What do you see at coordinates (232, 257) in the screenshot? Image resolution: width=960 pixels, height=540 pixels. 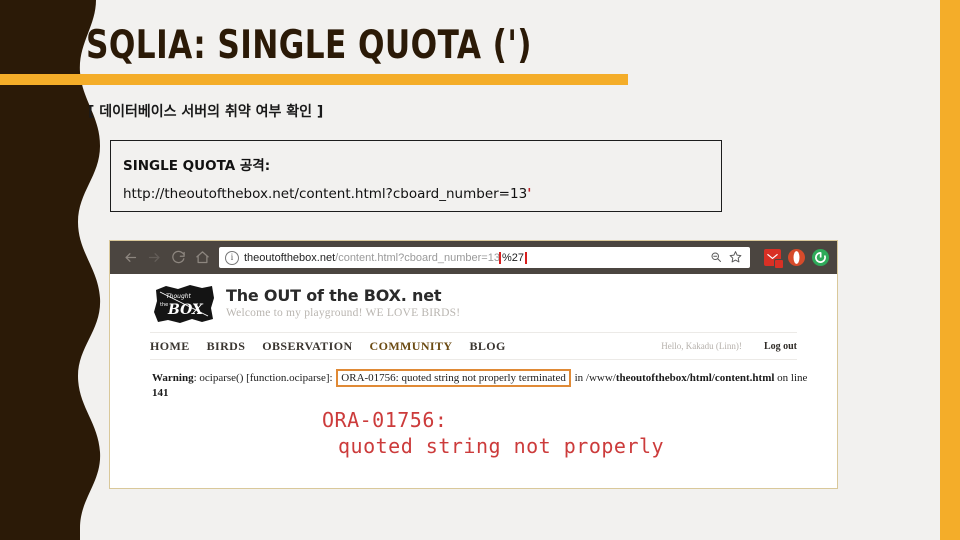 I see `info-circle-icon: i` at bounding box center [232, 257].